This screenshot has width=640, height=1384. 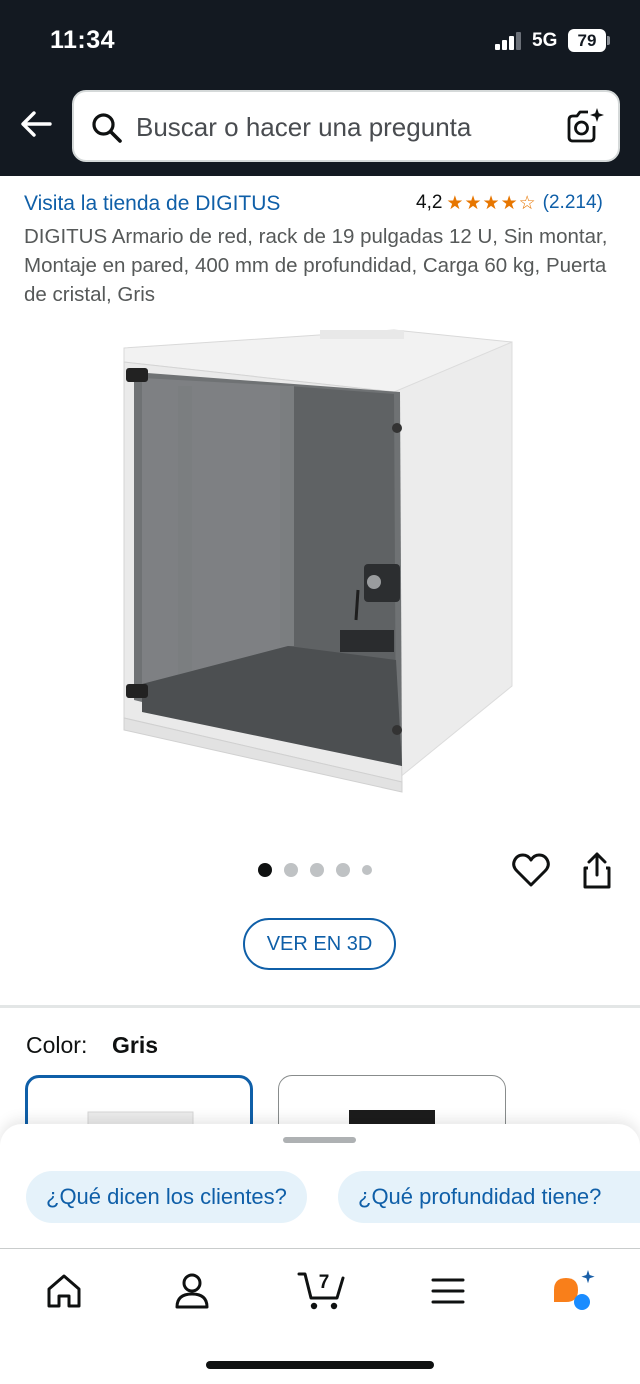 I want to click on suggestion-chip: ¿Qué profundidad tiene?, so click(x=489, y=1197).